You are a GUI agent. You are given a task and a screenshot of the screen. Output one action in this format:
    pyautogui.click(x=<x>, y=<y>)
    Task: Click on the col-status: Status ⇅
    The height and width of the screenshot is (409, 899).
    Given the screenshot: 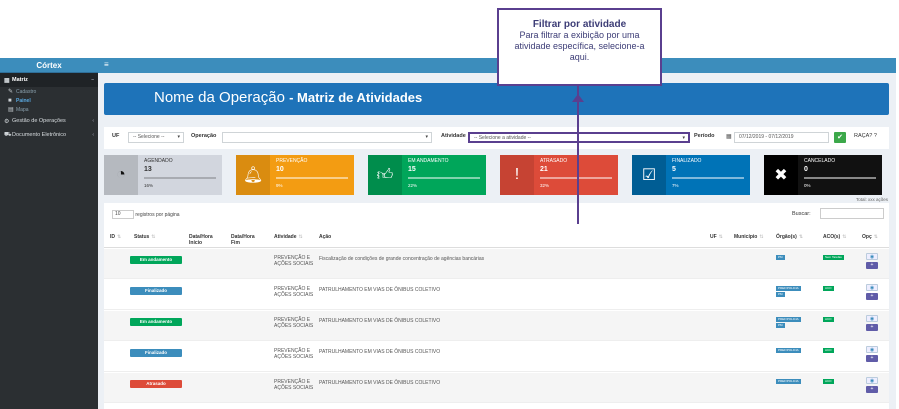 What is the action you would take?
    pyautogui.click(x=144, y=237)
    